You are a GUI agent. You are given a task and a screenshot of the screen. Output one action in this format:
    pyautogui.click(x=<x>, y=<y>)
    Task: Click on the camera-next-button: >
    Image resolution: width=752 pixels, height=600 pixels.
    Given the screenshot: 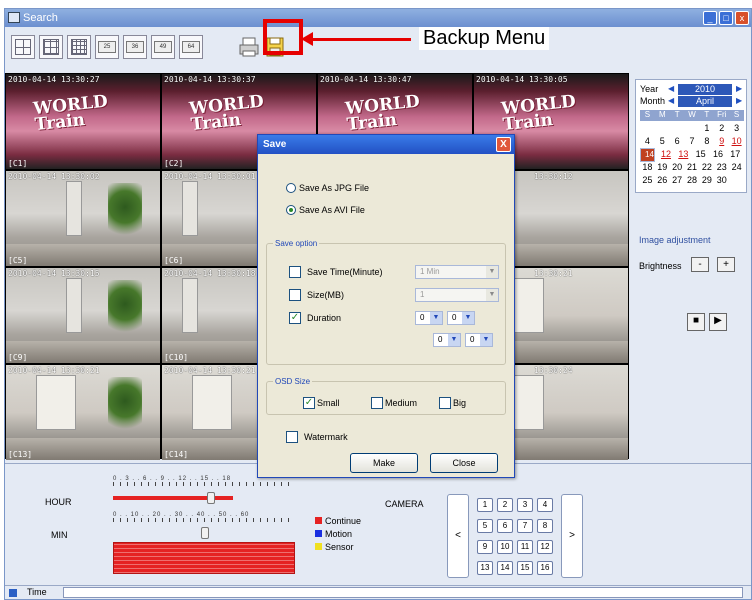 What is the action you would take?
    pyautogui.click(x=572, y=536)
    